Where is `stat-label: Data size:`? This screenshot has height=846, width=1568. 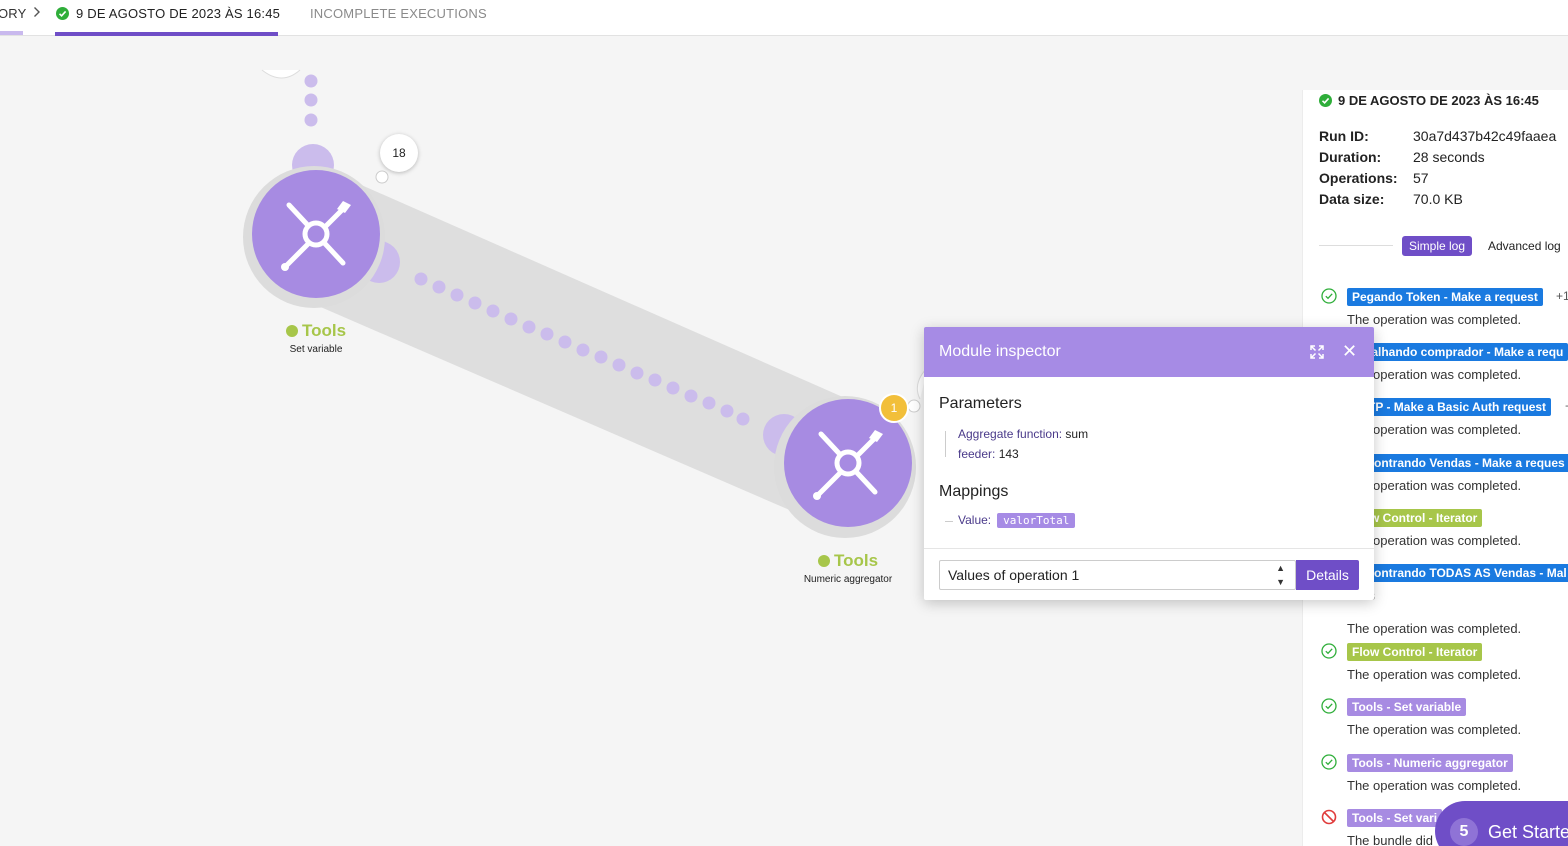 stat-label: Data size: is located at coordinates (1352, 199).